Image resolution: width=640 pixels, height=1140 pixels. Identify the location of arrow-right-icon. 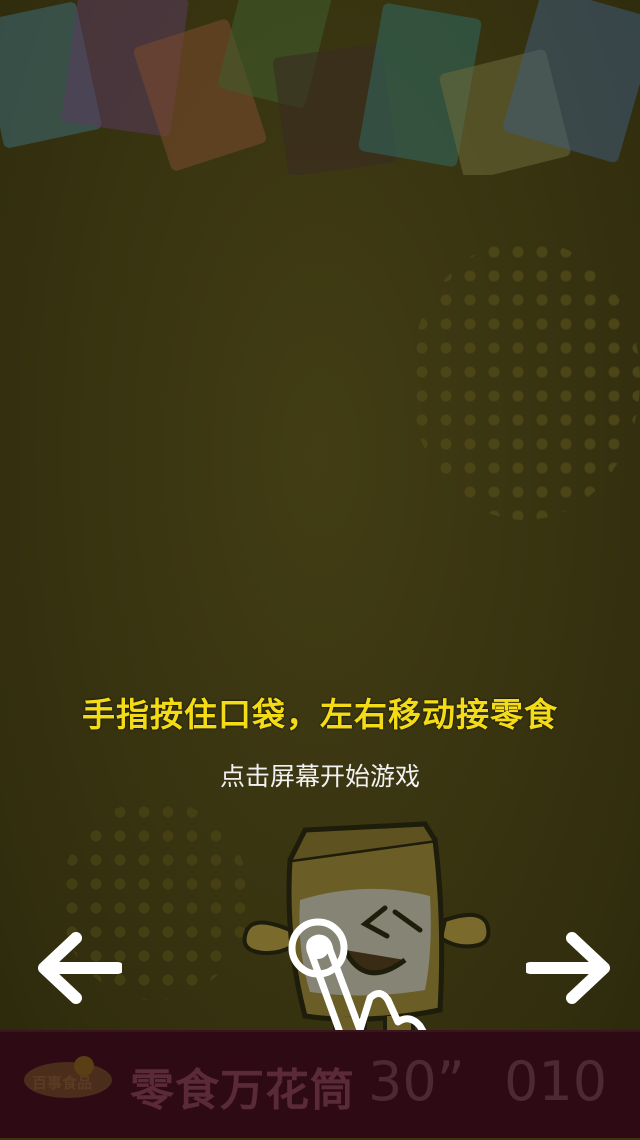
(567, 968).